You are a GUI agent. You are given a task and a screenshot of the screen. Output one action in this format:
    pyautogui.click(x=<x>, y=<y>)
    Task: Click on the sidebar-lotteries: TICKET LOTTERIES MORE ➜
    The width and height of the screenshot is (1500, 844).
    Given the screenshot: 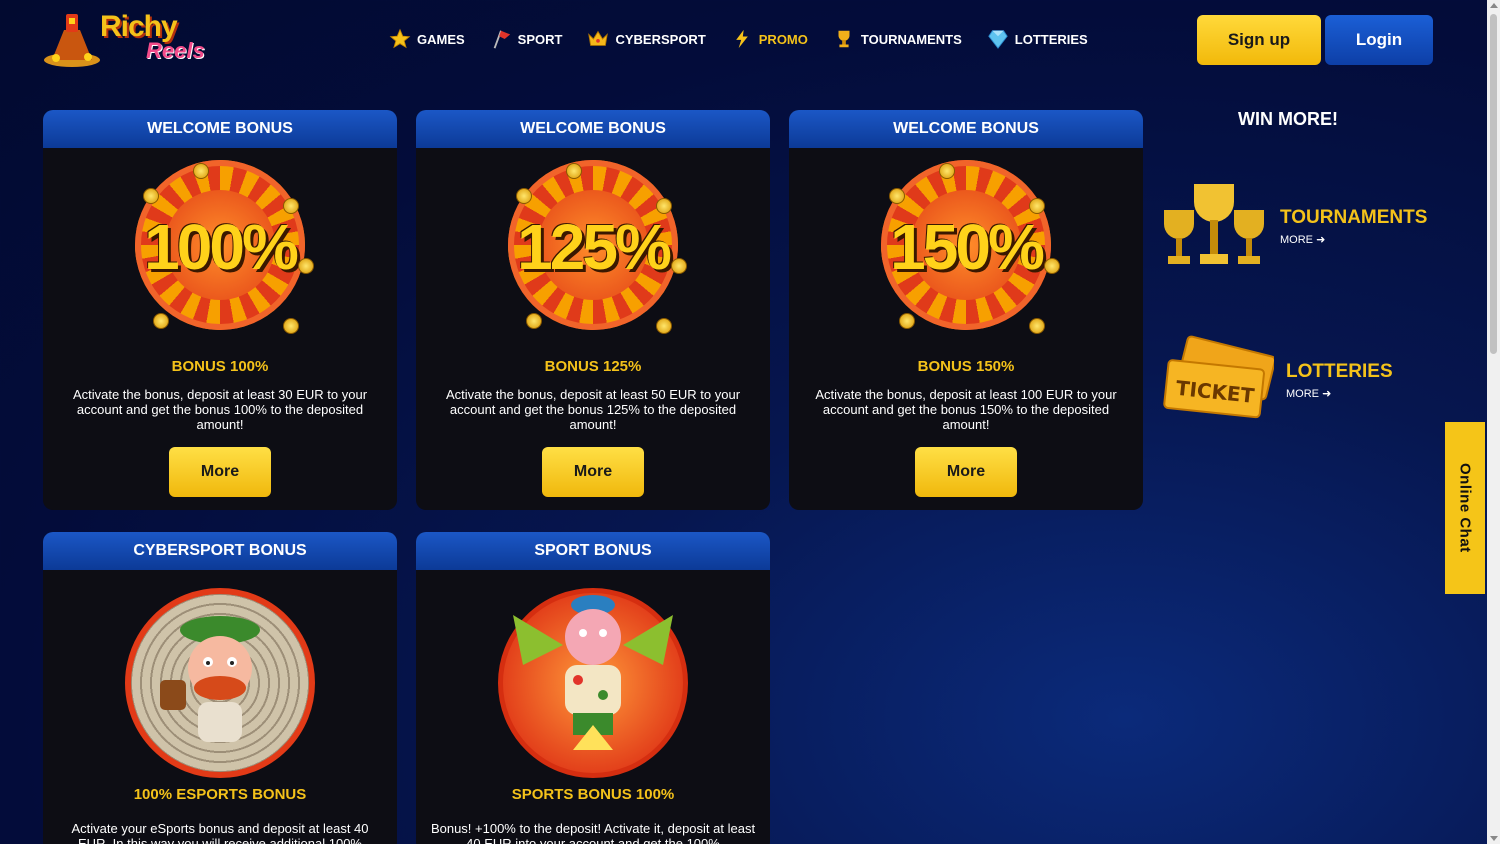 What is the action you would take?
    pyautogui.click(x=1277, y=380)
    